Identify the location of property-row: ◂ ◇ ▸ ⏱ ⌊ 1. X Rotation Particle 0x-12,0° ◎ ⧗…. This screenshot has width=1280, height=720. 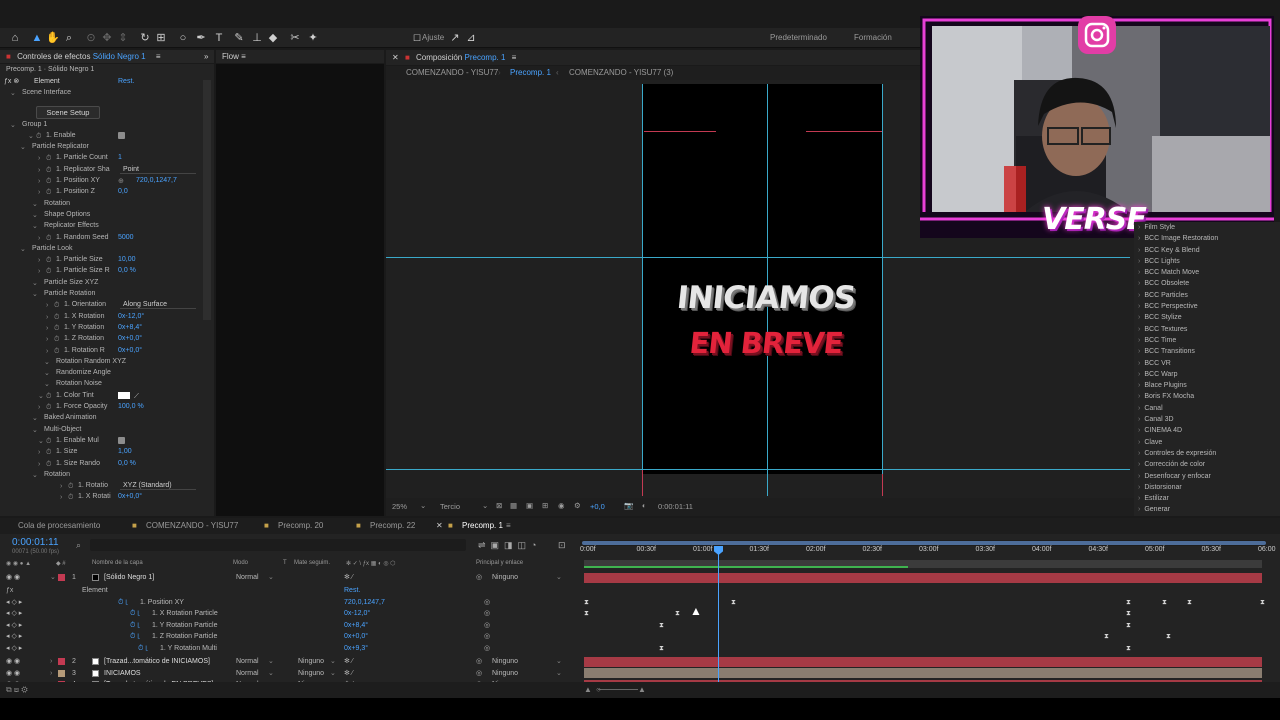
(640, 613).